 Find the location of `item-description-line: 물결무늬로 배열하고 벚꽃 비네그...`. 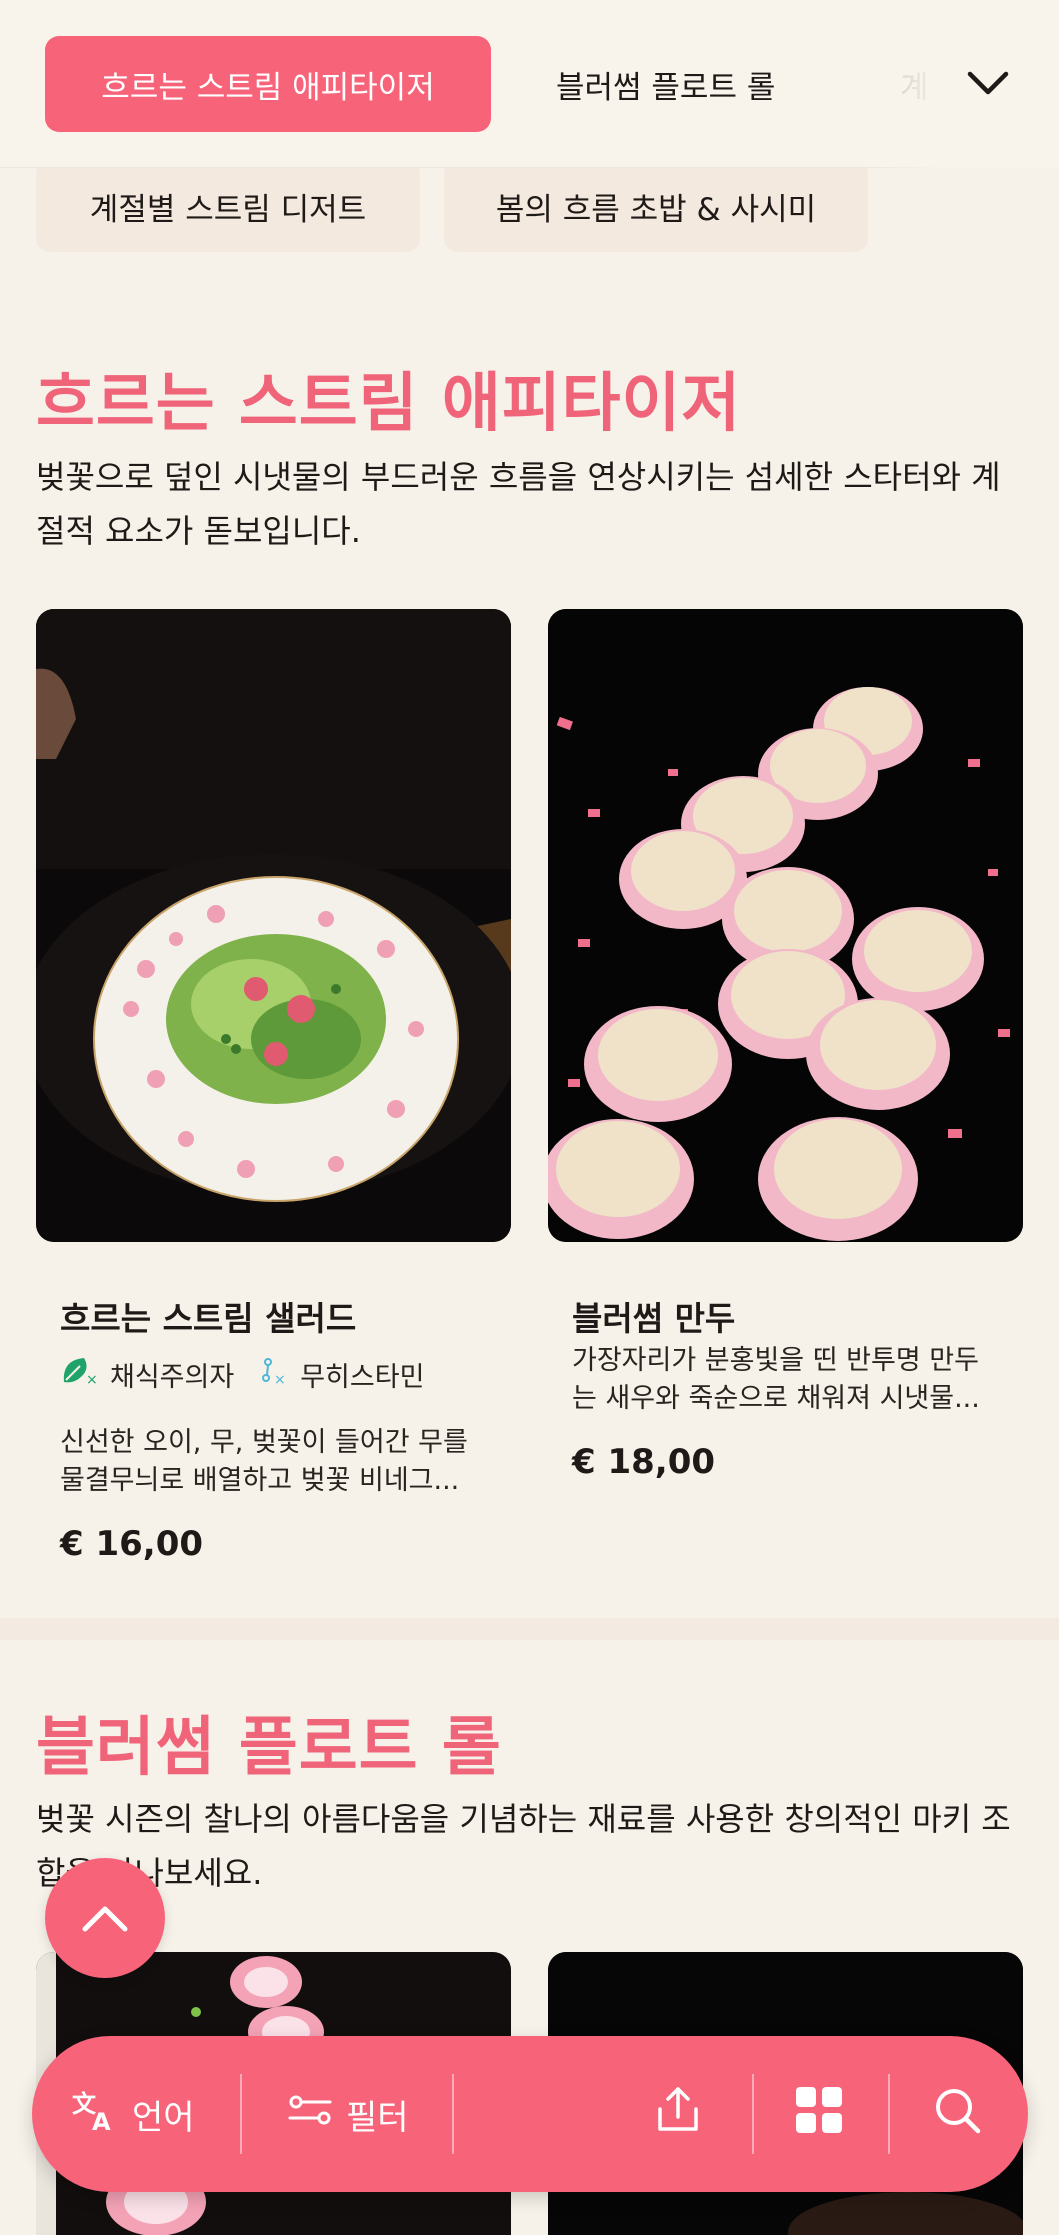

item-description-line: 물결무늬로 배열하고 벚꽃 비네그... is located at coordinates (260, 1480).